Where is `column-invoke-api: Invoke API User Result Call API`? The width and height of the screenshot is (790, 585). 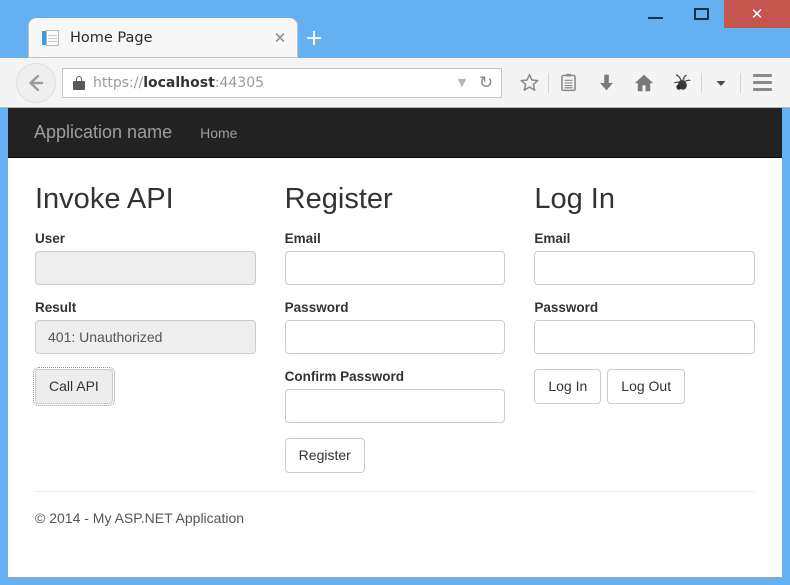
column-invoke-api: Invoke API User Result Call API is located at coordinates (144, 322).